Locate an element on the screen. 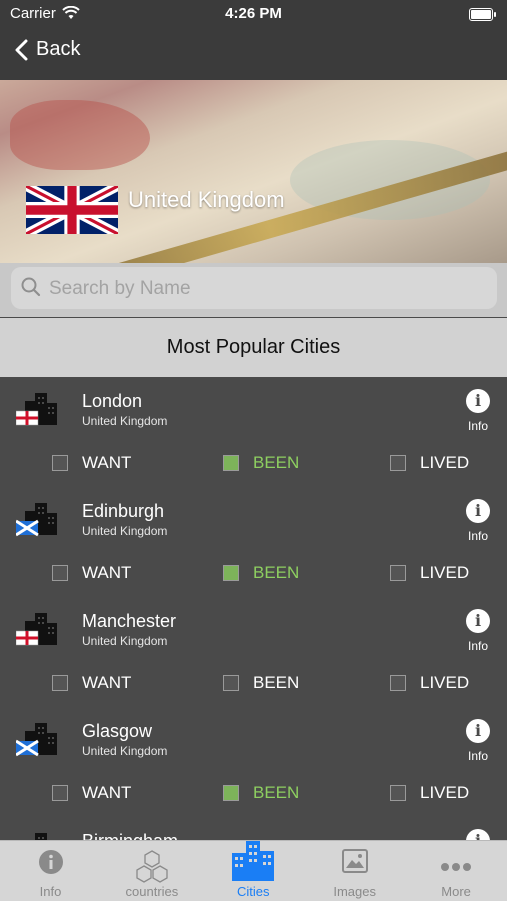  back-button: Back is located at coordinates (47, 49).